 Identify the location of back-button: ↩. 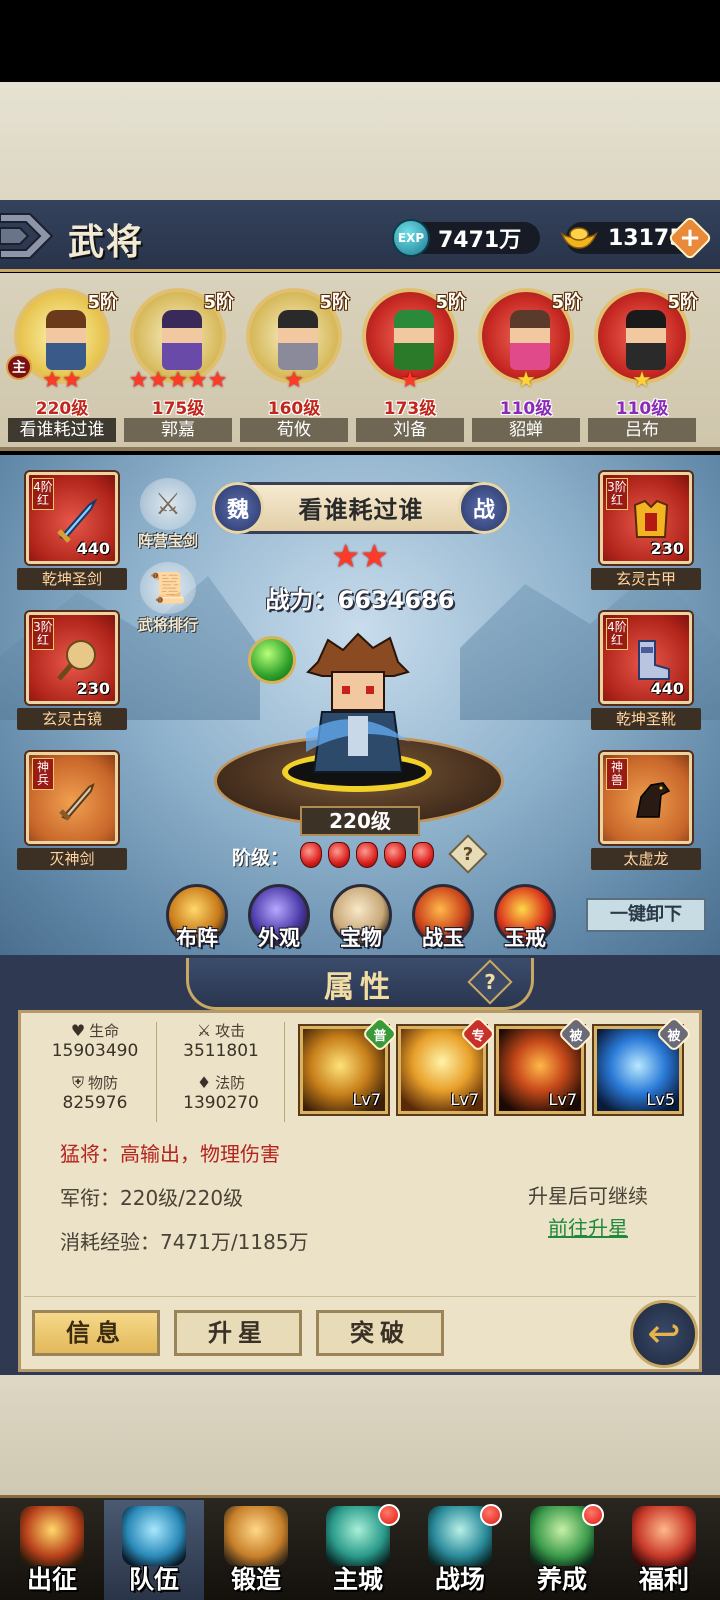
(664, 1334).